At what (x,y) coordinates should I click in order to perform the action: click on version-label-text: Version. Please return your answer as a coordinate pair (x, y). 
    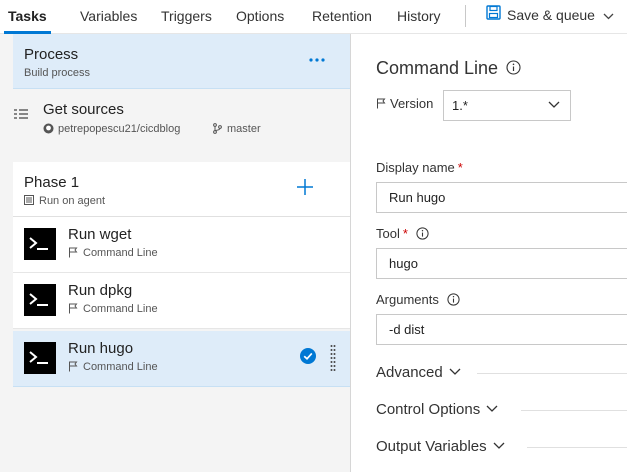
    Looking at the image, I should click on (412, 103).